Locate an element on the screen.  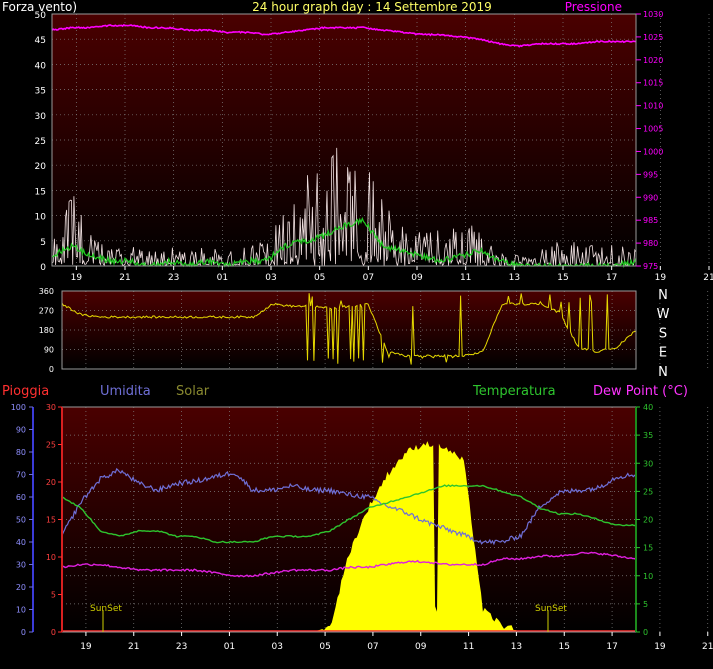
pressure-tick-label: 1005 is located at coordinates (653, 129).